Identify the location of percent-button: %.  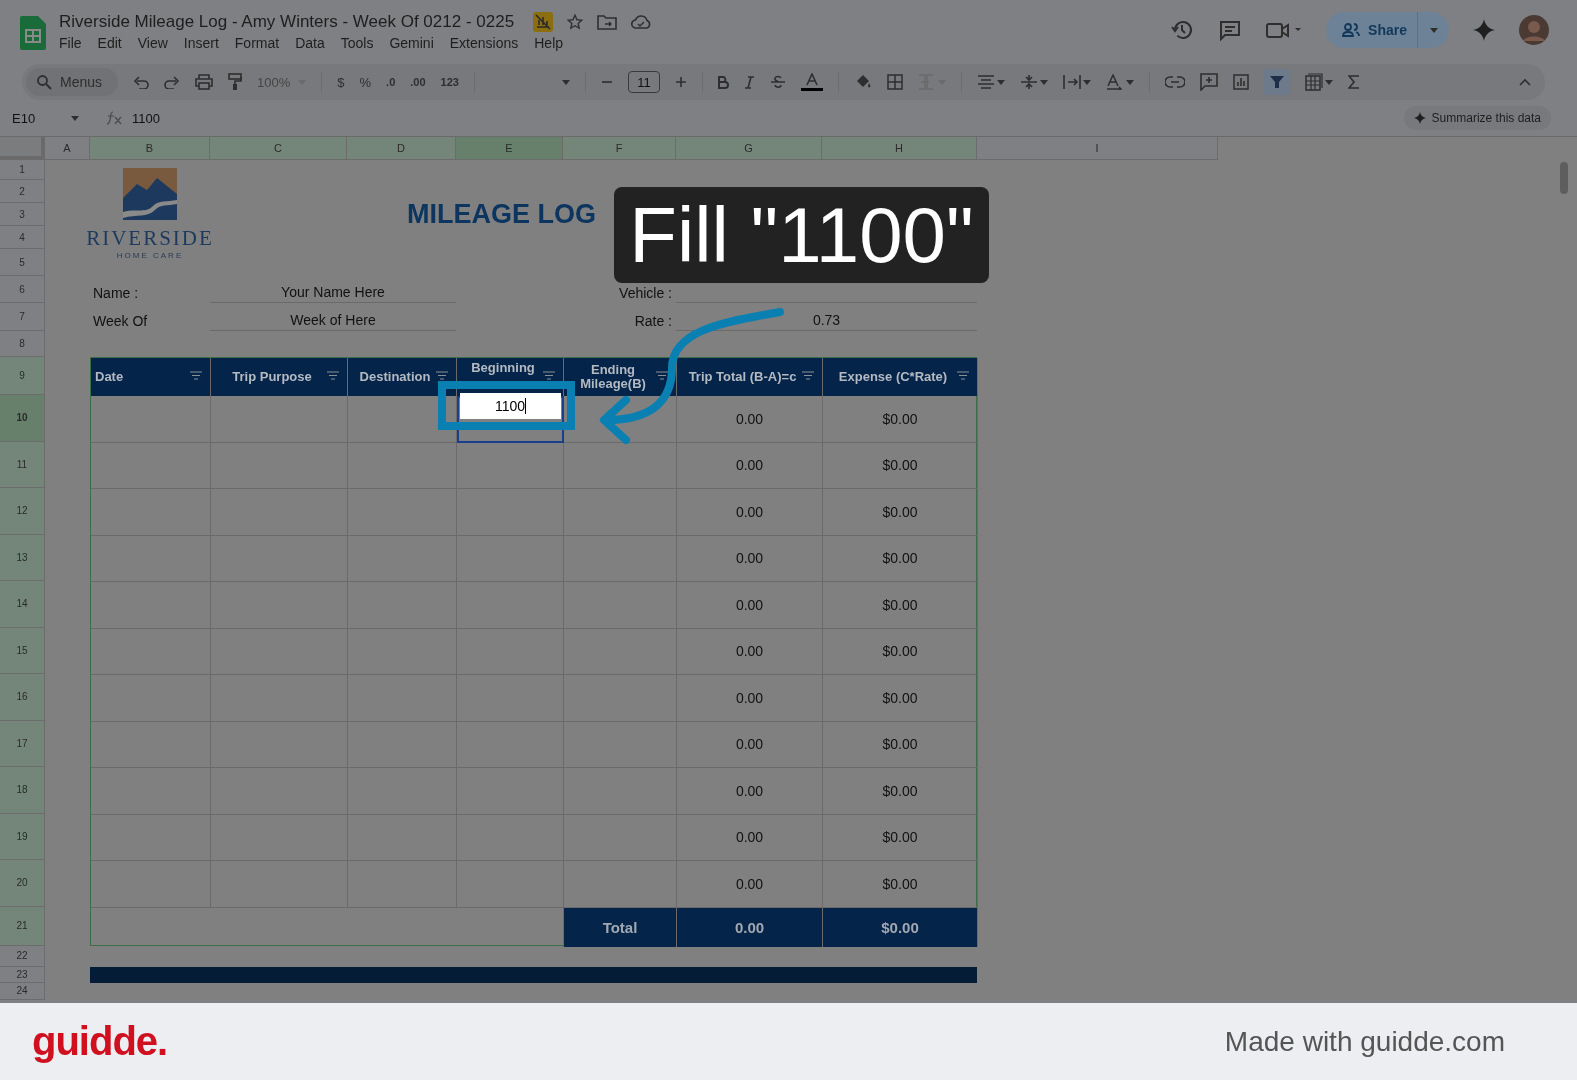
(365, 82).